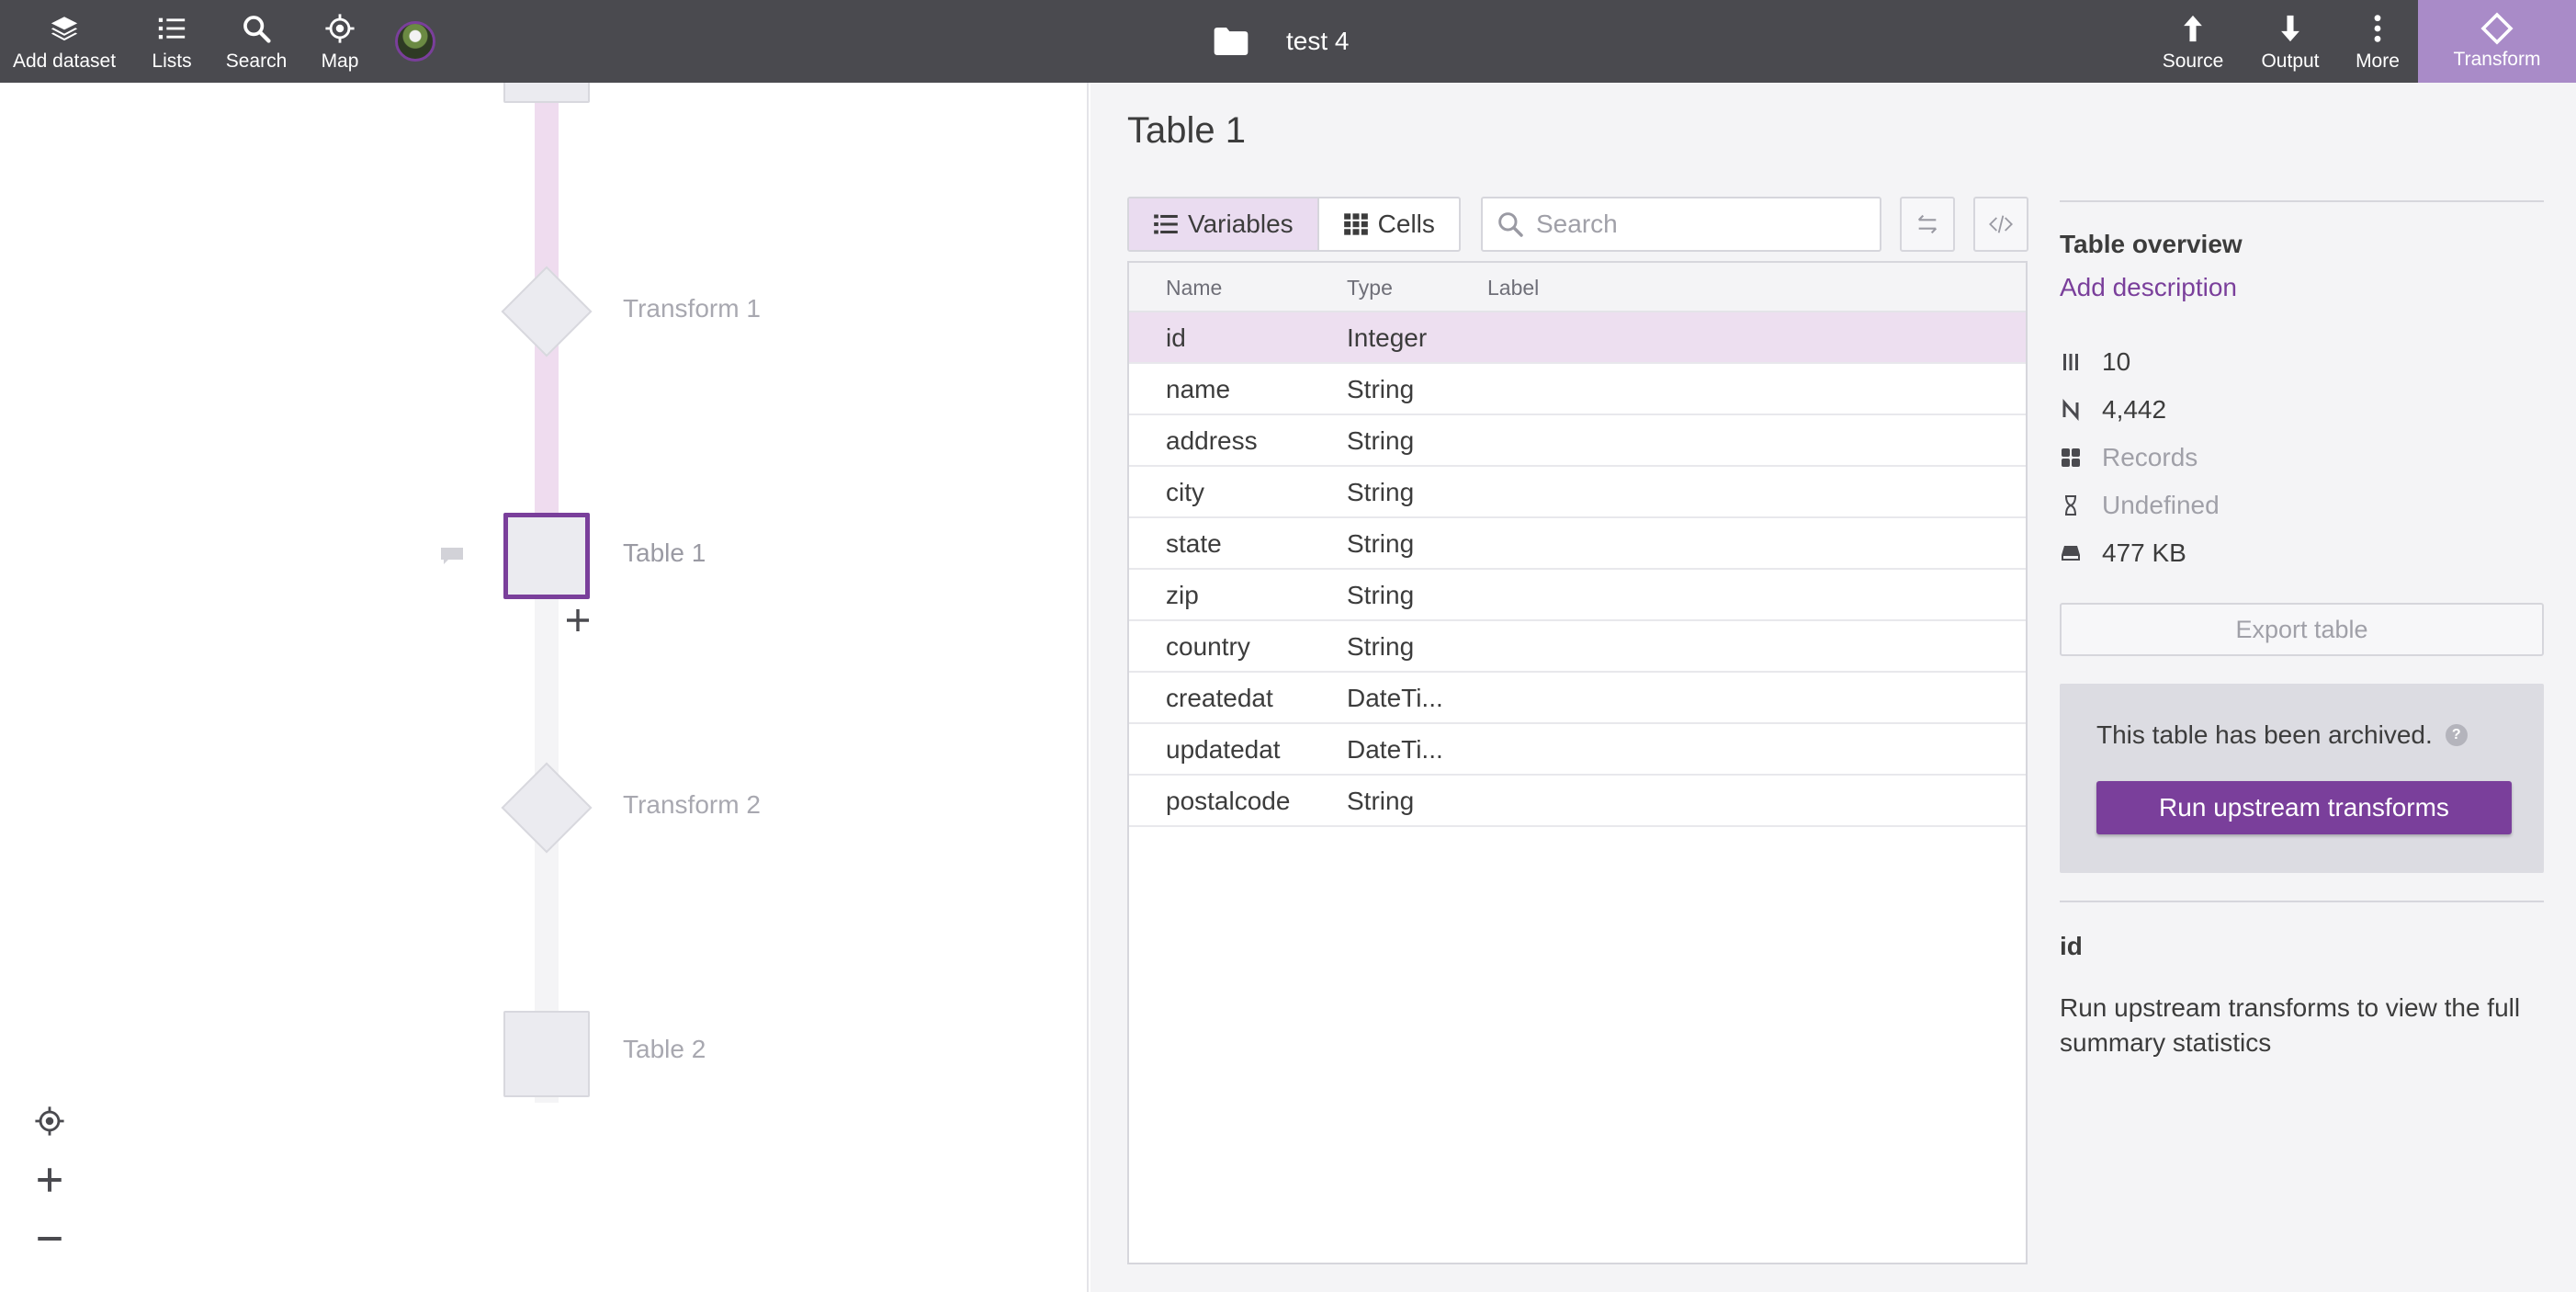 The image size is (2576, 1292). What do you see at coordinates (1318, 41) in the screenshot?
I see `project-name: test 4` at bounding box center [1318, 41].